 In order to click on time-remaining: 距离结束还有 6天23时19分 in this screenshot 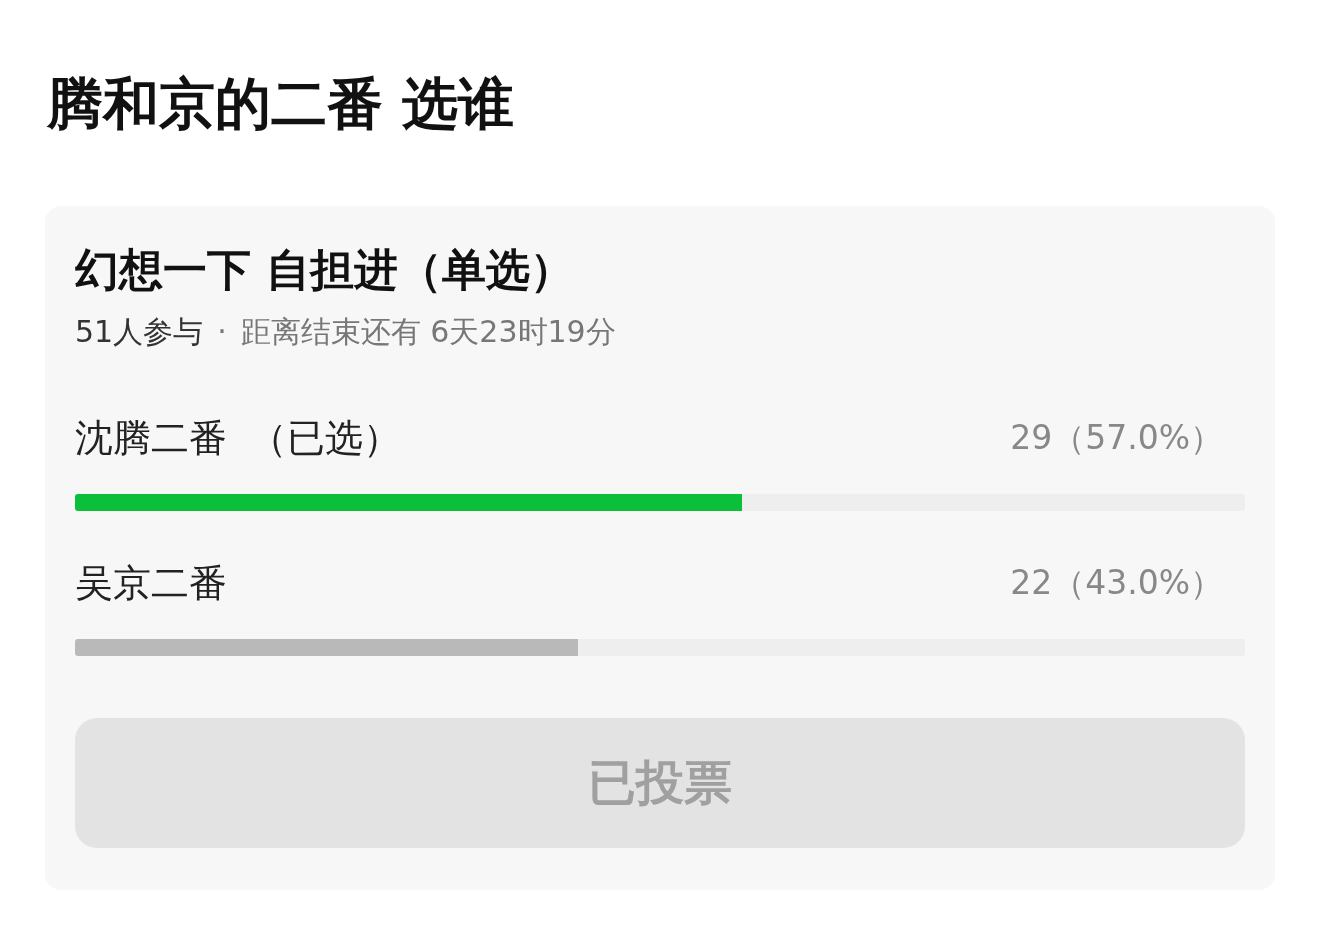, I will do `click(428, 332)`.